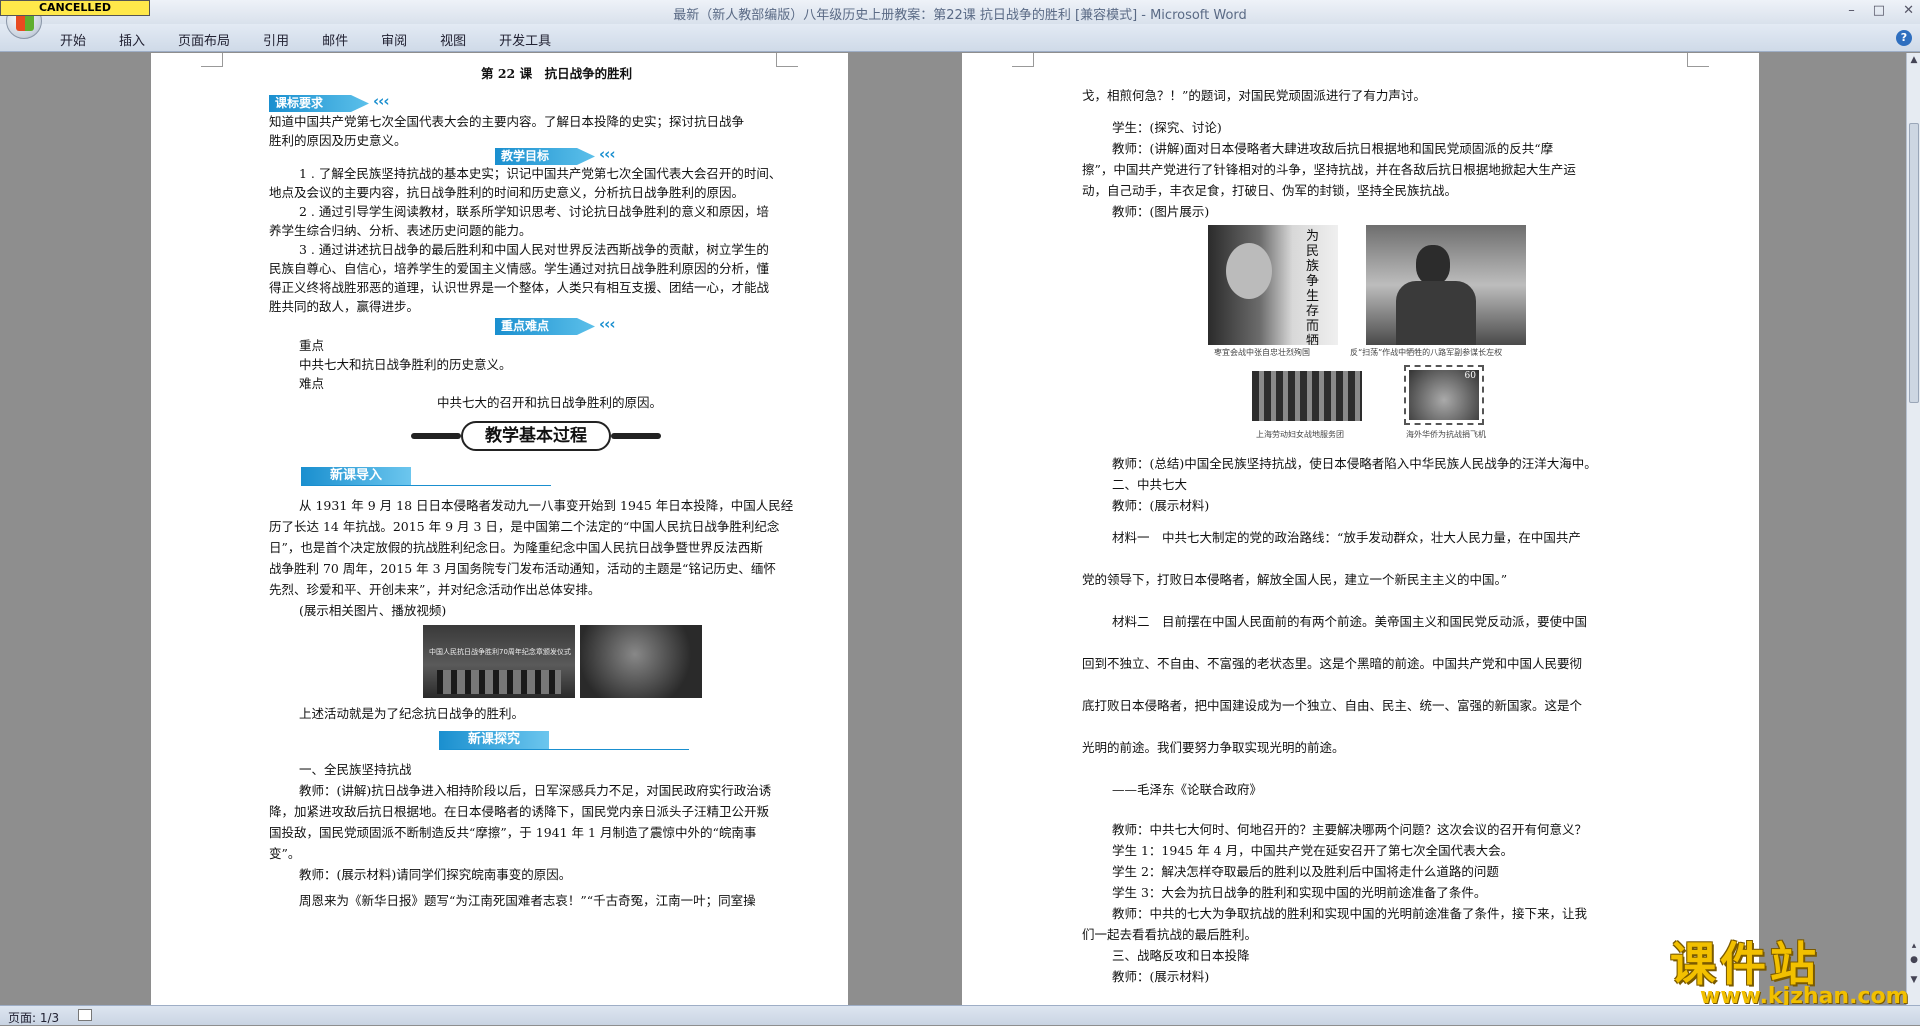 The image size is (1920, 1026). I want to click on goal-line: 地点及会议的主要内容，抗日战争胜利的时间和历史意义，分析抗日战争胜利的原因。, so click(507, 192).